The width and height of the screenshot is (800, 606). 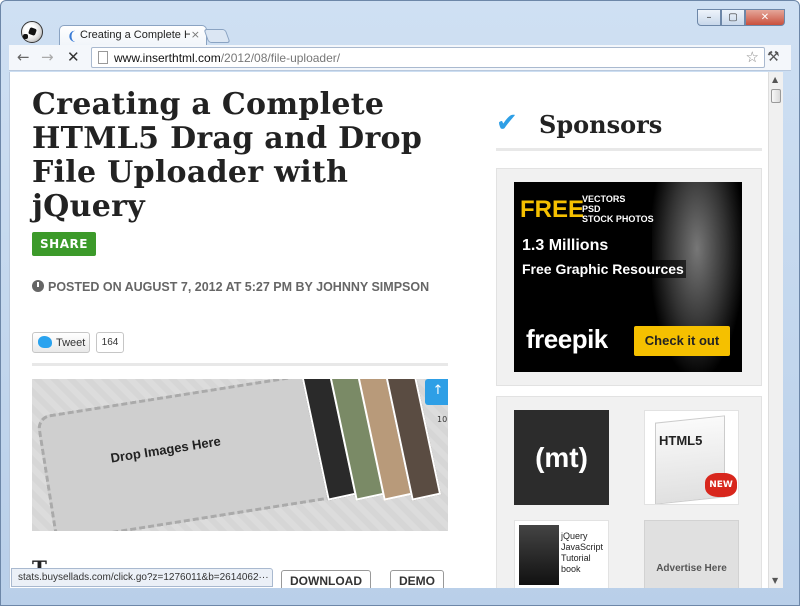 What do you see at coordinates (773, 57) in the screenshot?
I see `wrench-menu-icon: ⚒` at bounding box center [773, 57].